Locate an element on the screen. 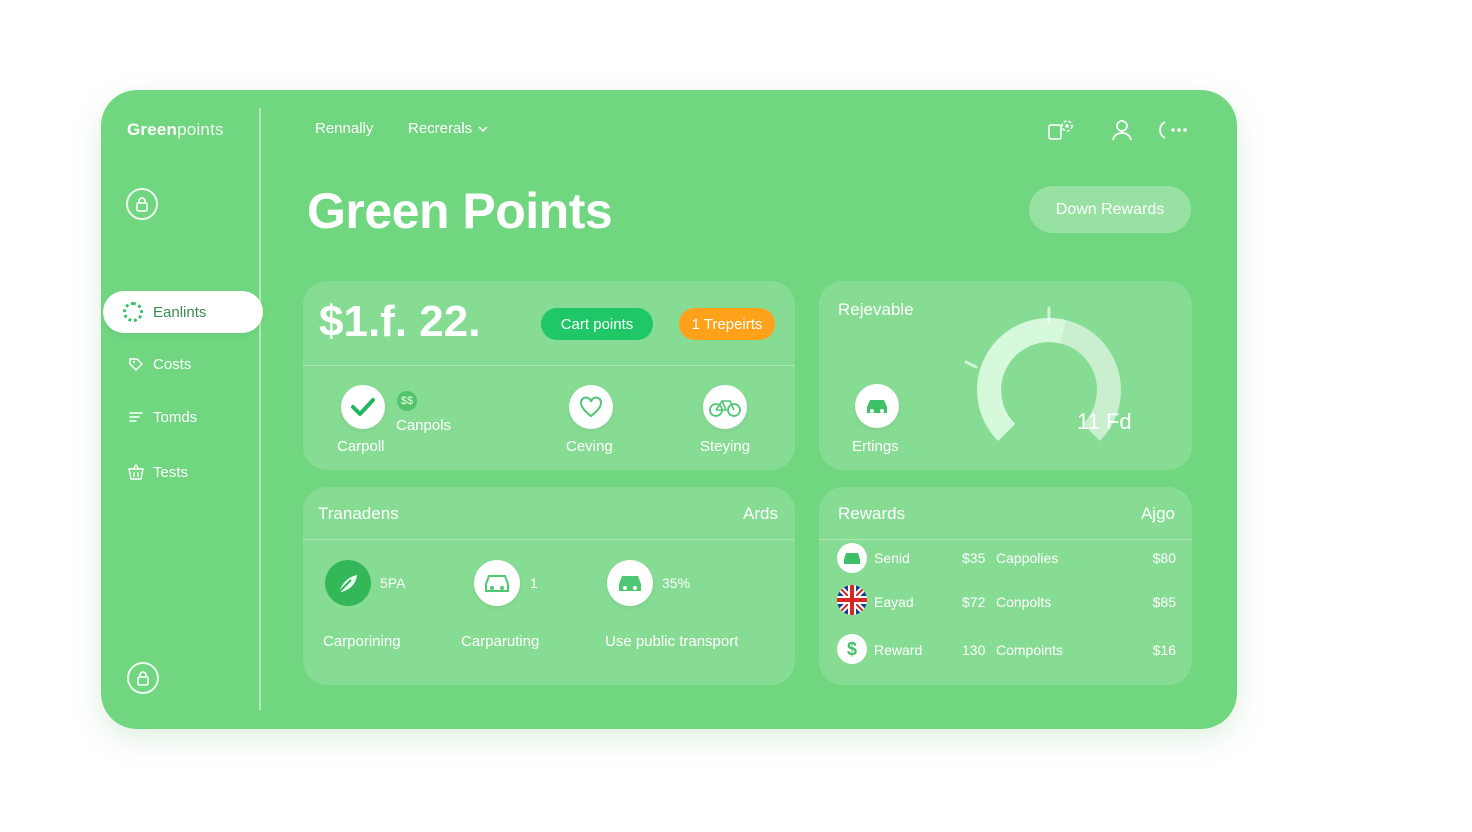 The width and height of the screenshot is (1472, 832). coin-badge: $$ is located at coordinates (407, 401).